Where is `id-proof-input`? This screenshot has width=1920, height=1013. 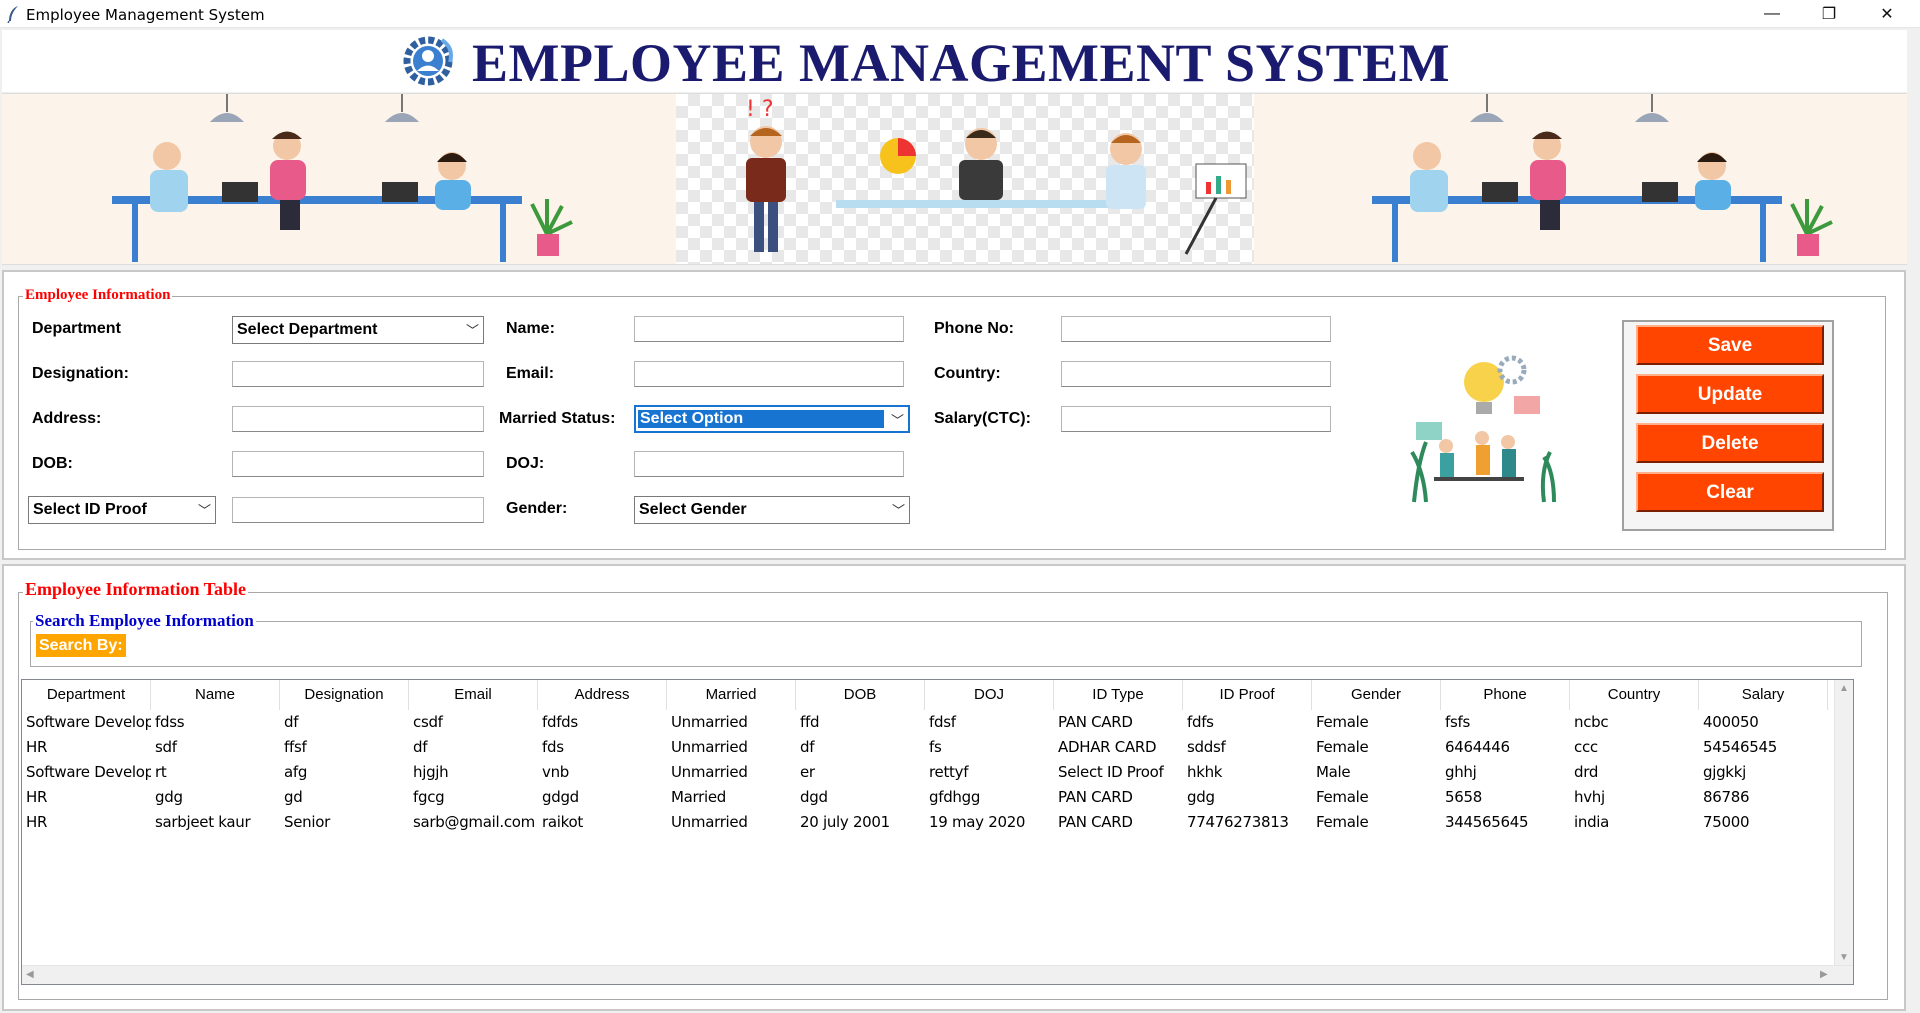
id-proof-input is located at coordinates (358, 510).